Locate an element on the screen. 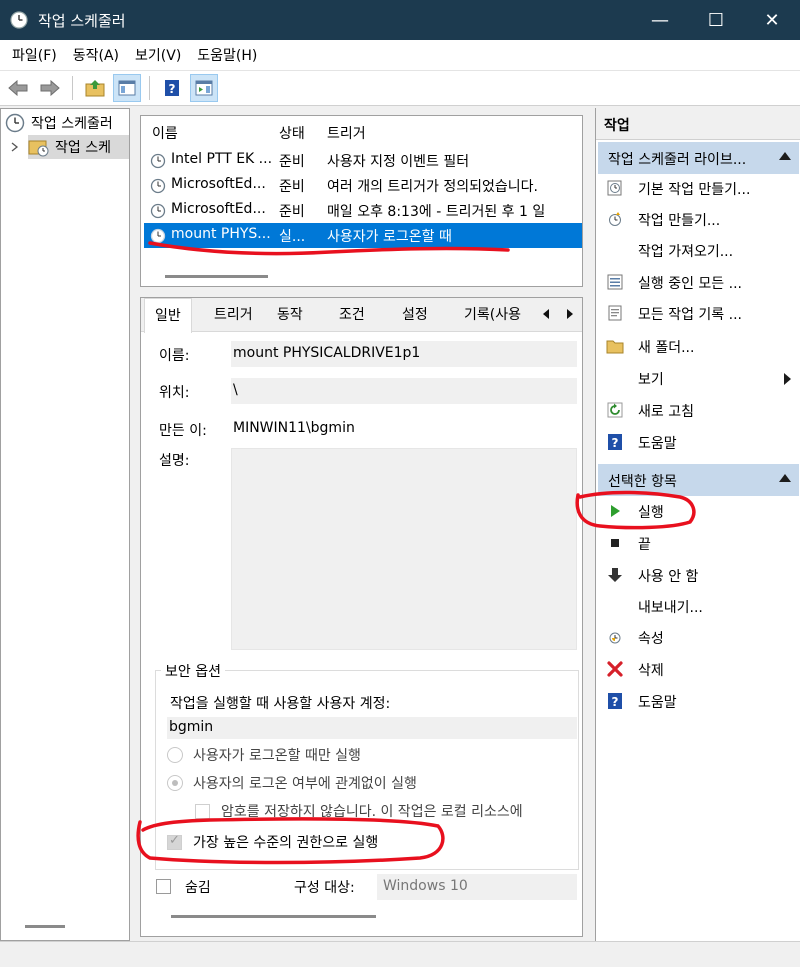 The image size is (800, 967). action-help: ? 도움말 is located at coordinates (698, 442).